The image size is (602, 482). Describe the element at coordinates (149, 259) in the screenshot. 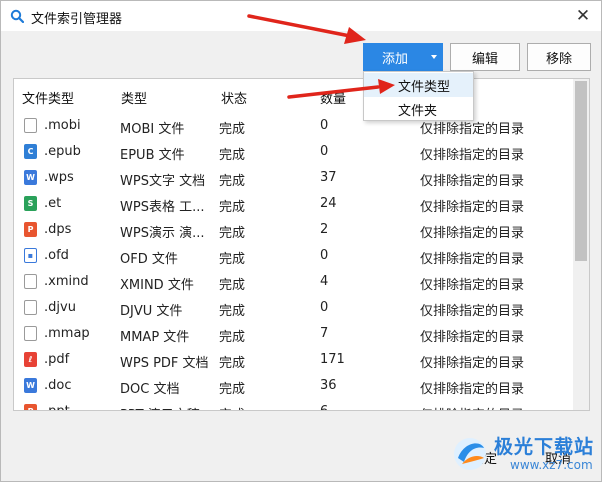

I see `cell-type: OFD 文件` at that location.